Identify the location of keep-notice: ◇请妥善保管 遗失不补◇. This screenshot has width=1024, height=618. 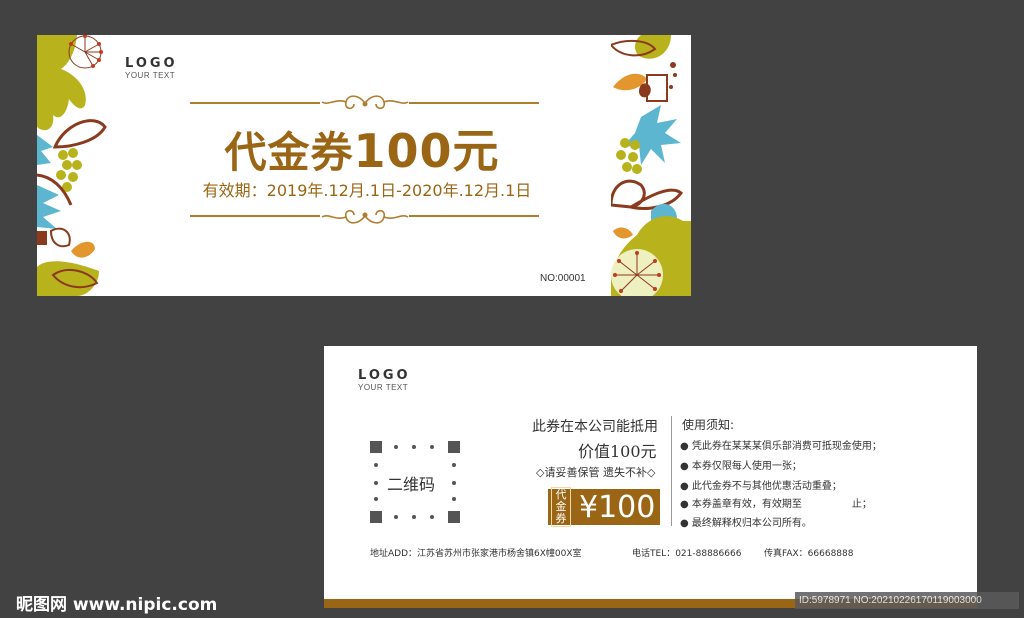
(596, 472).